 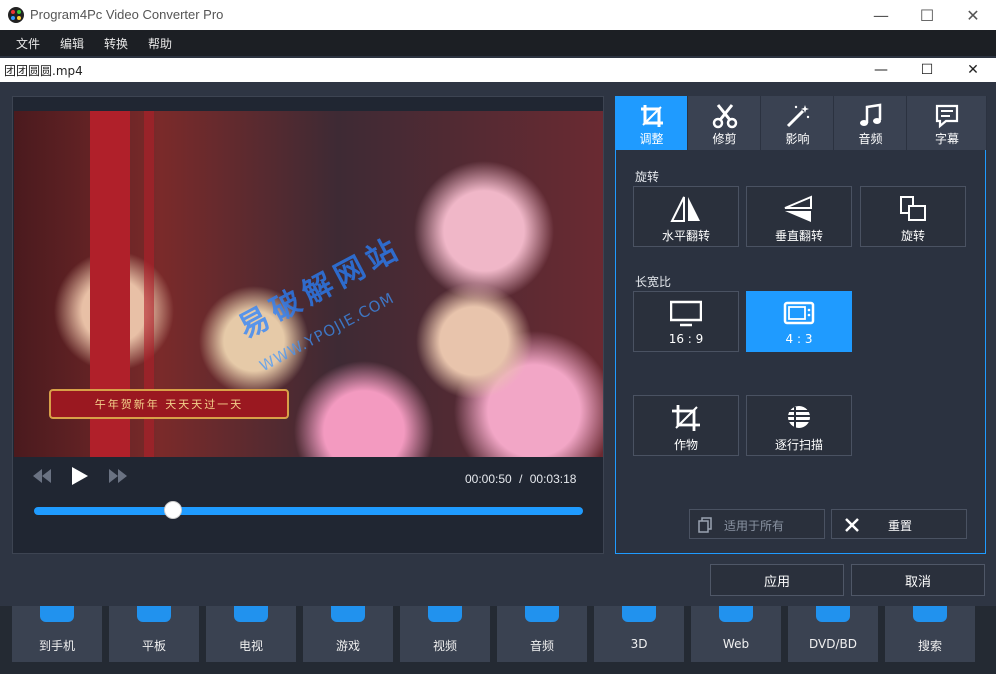 What do you see at coordinates (639, 631) in the screenshot?
I see `device-3d-button: 3D` at bounding box center [639, 631].